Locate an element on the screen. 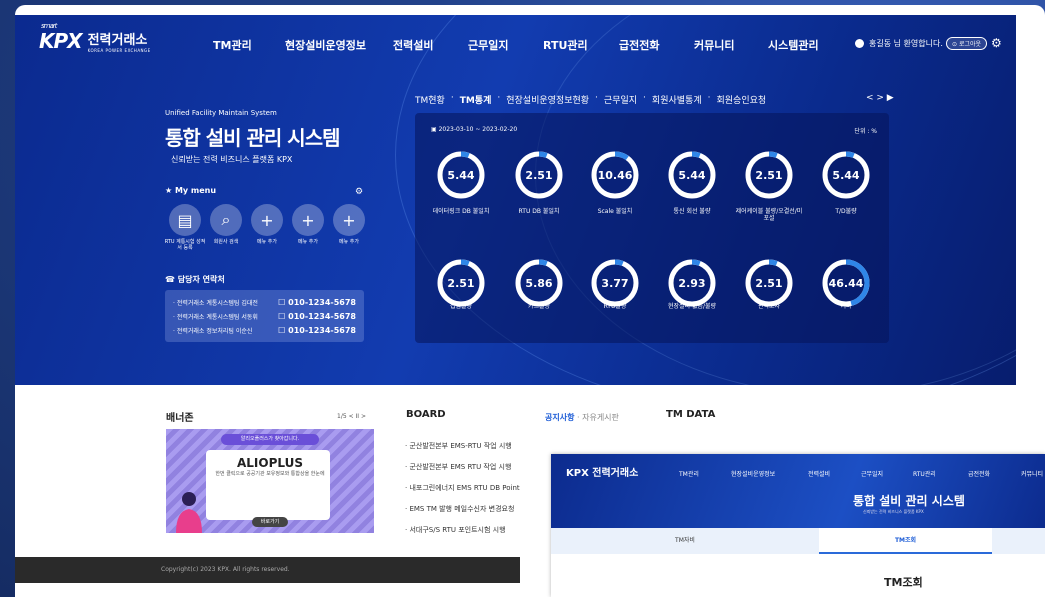 Image resolution: width=1045 pixels, height=597 pixels. tmdata-heading: TM DATA is located at coordinates (691, 414).